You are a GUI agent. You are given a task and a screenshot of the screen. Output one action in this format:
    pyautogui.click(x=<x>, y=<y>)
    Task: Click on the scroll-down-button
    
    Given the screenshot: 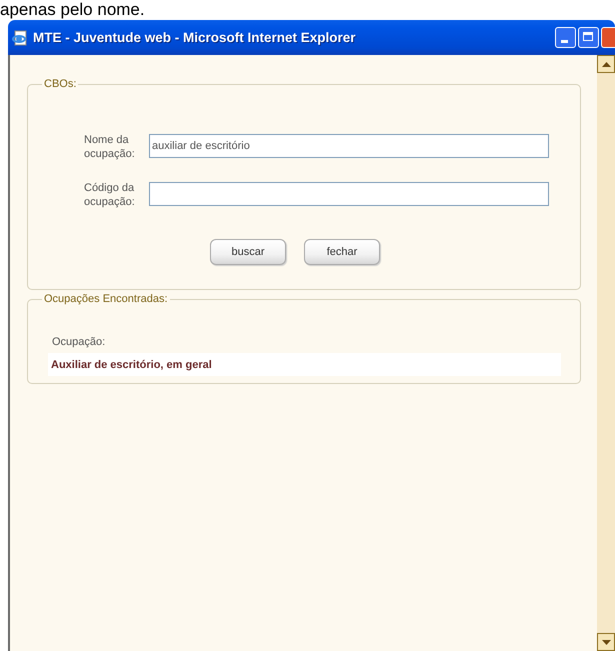 What is the action you would take?
    pyautogui.click(x=606, y=642)
    